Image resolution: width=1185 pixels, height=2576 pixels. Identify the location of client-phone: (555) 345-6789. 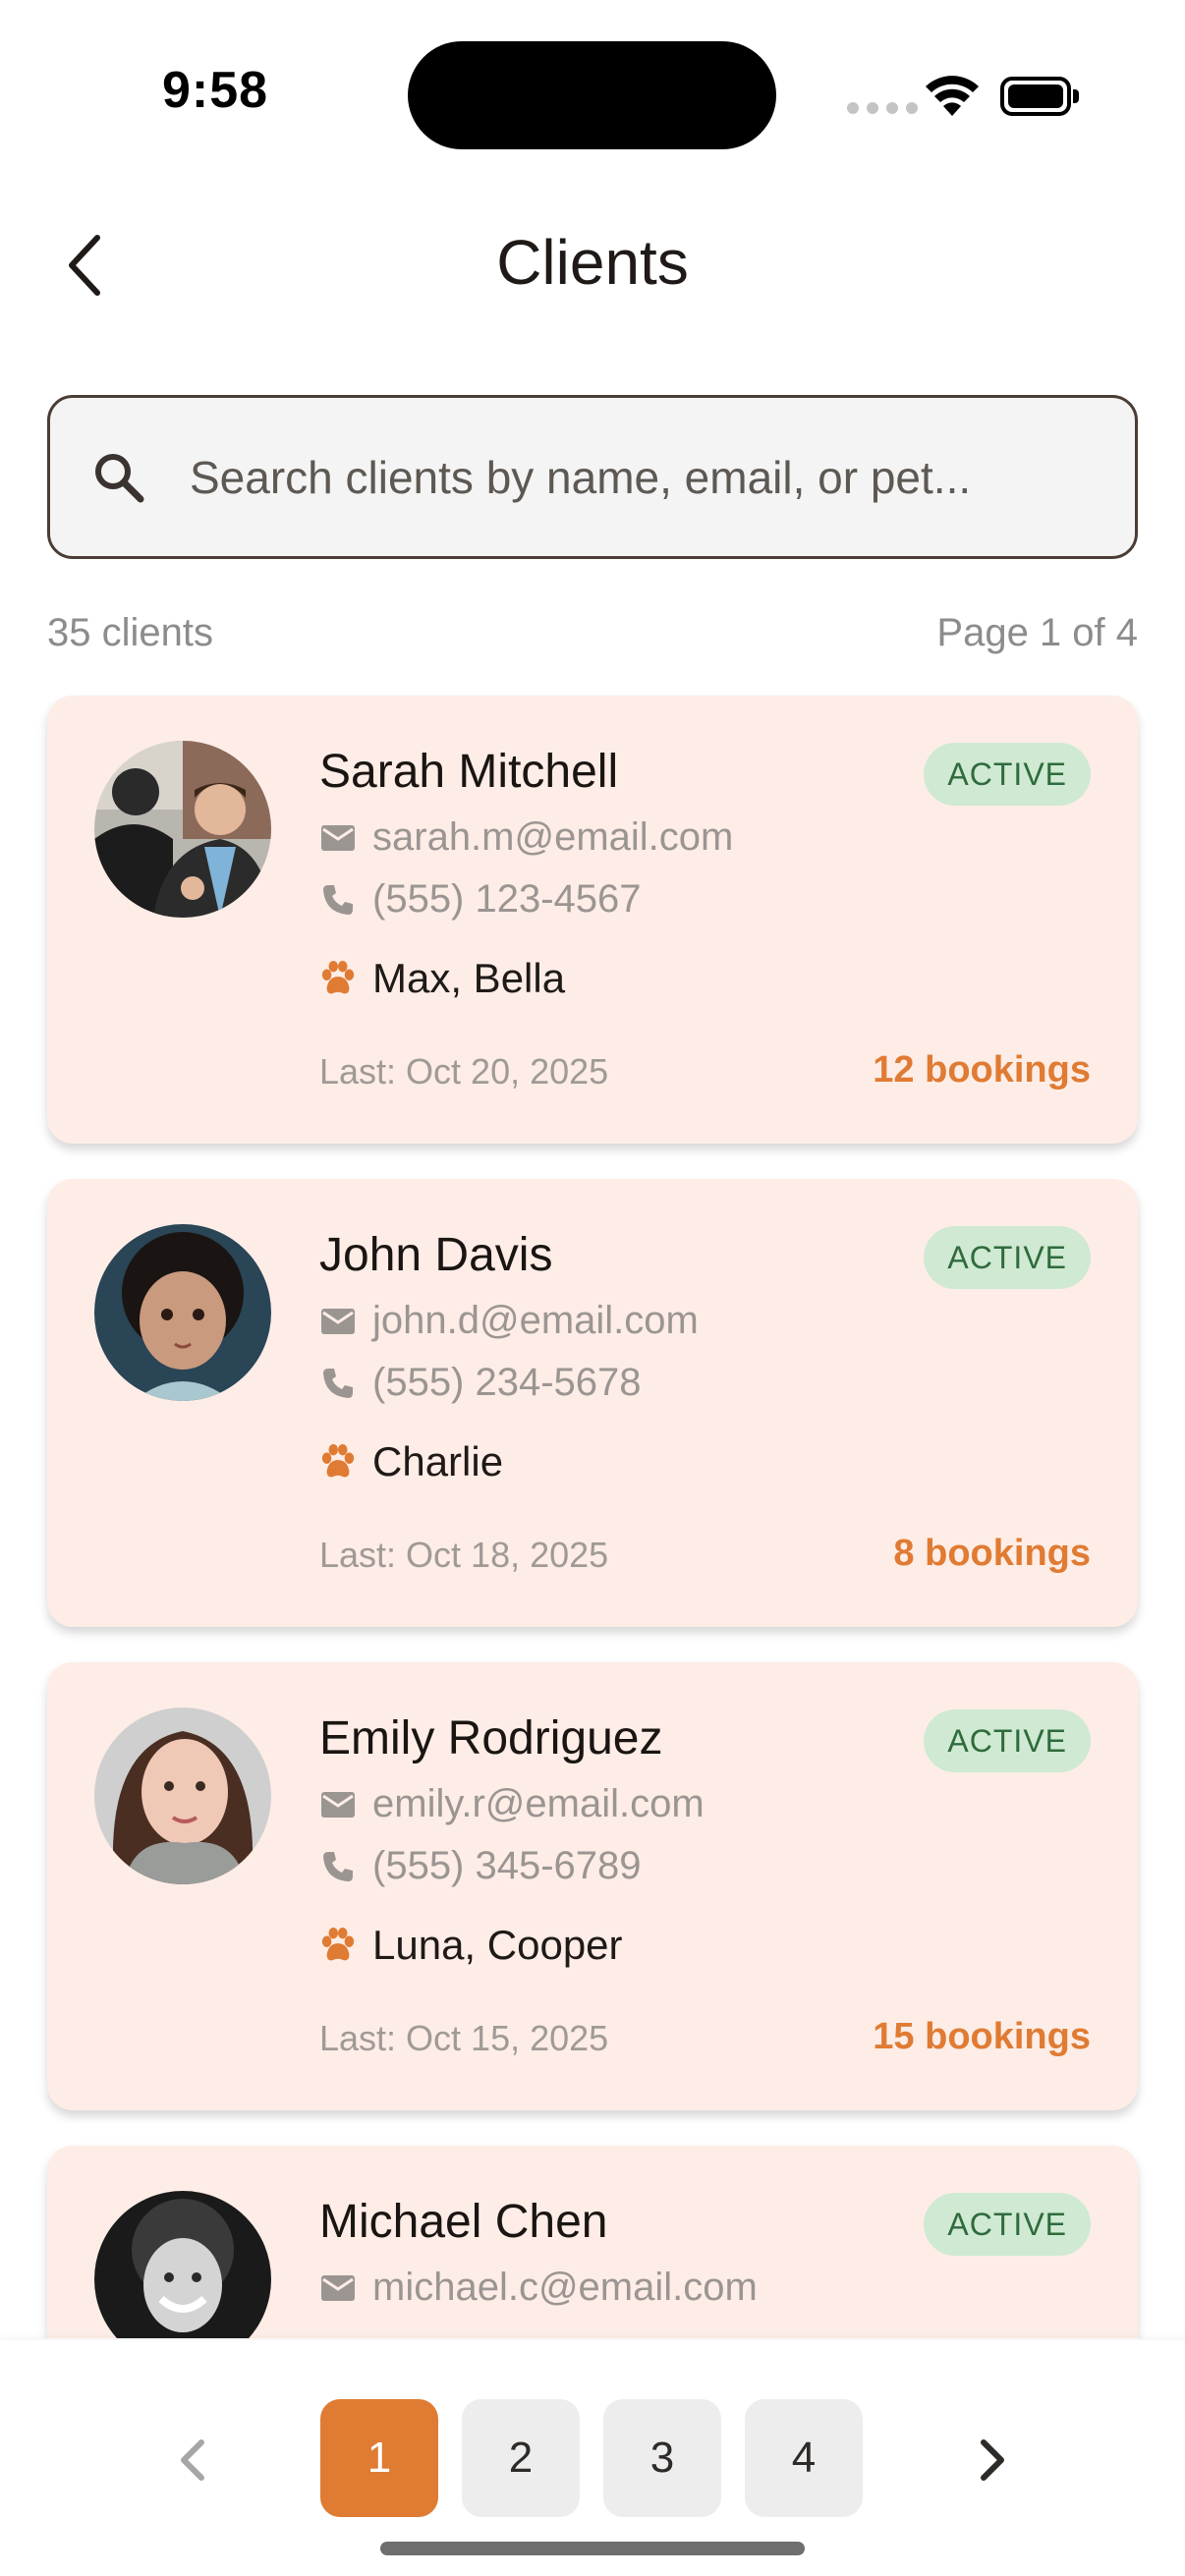
(507, 1865).